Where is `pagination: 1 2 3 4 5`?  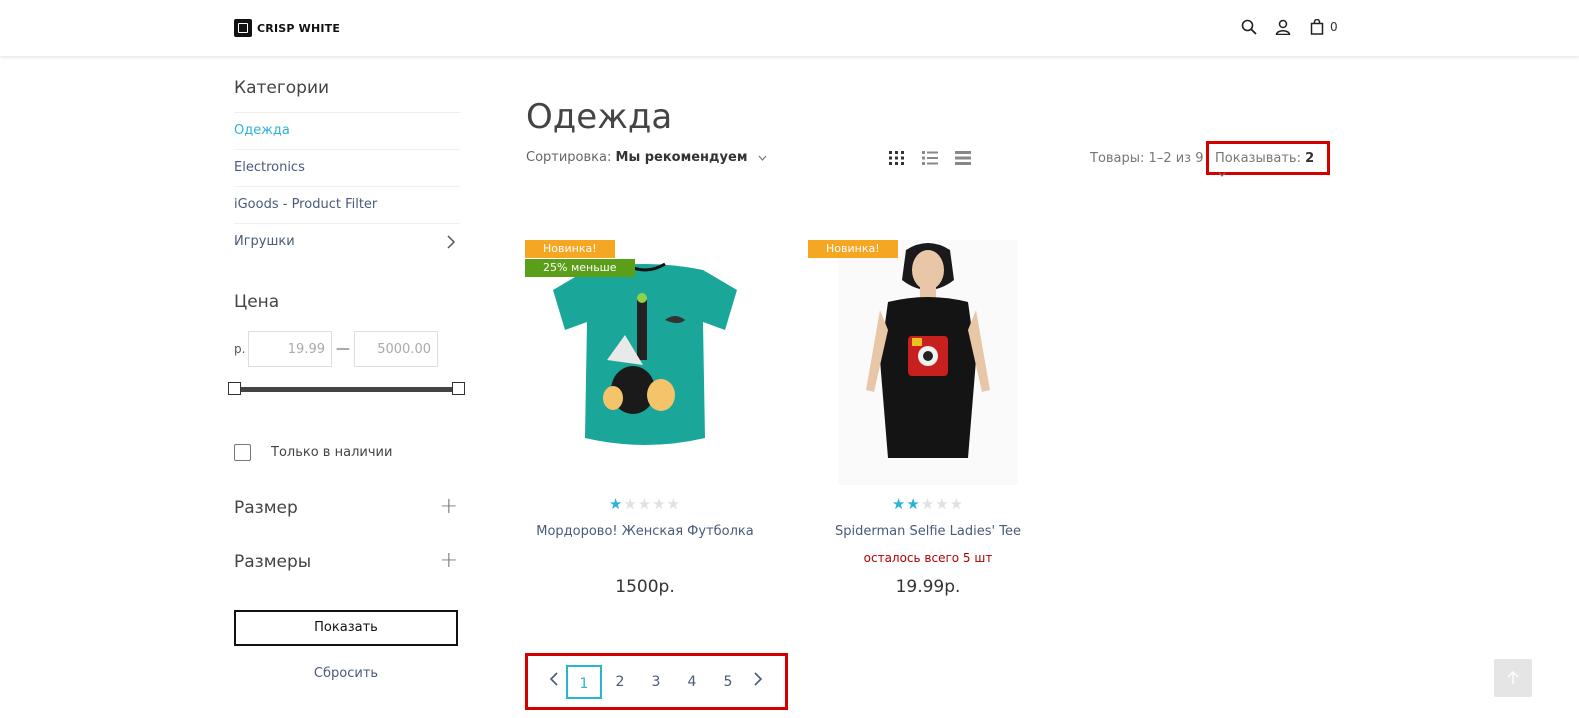
pagination: 1 2 3 4 5 is located at coordinates (656, 681).